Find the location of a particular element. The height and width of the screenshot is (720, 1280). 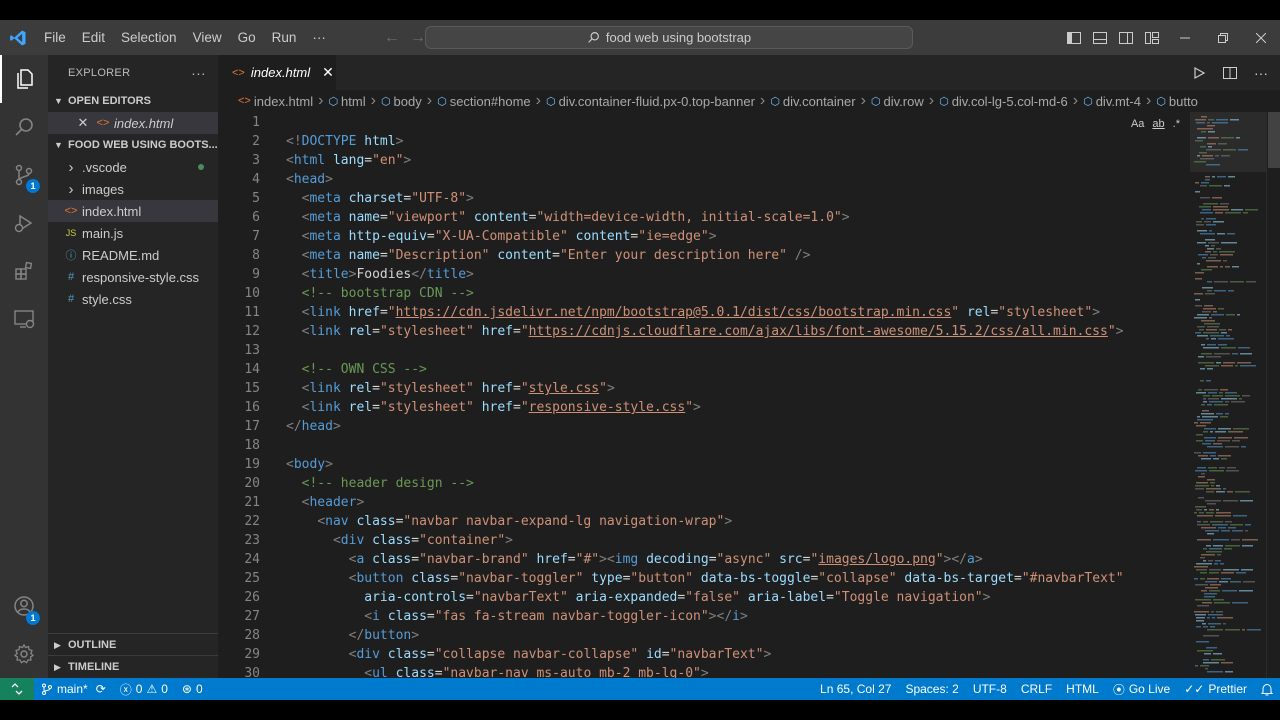

encoding: UTF-8 is located at coordinates (990, 689).